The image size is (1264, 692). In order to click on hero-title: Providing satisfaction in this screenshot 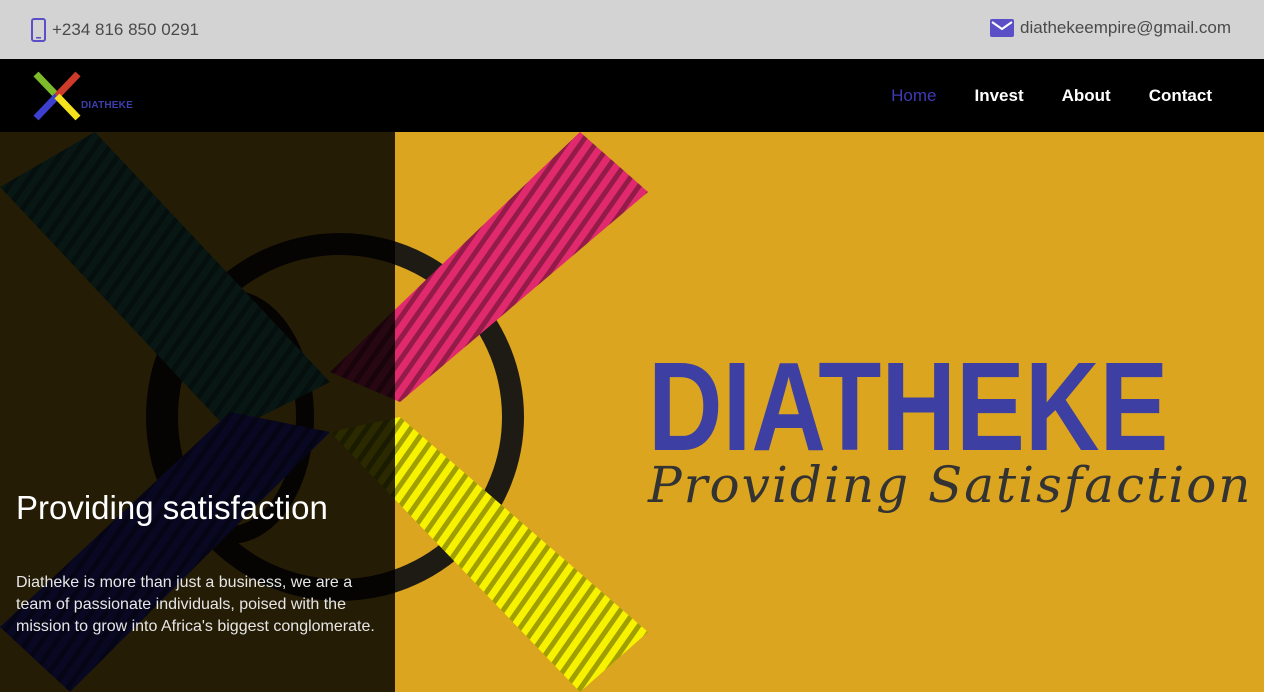, I will do `click(172, 507)`.